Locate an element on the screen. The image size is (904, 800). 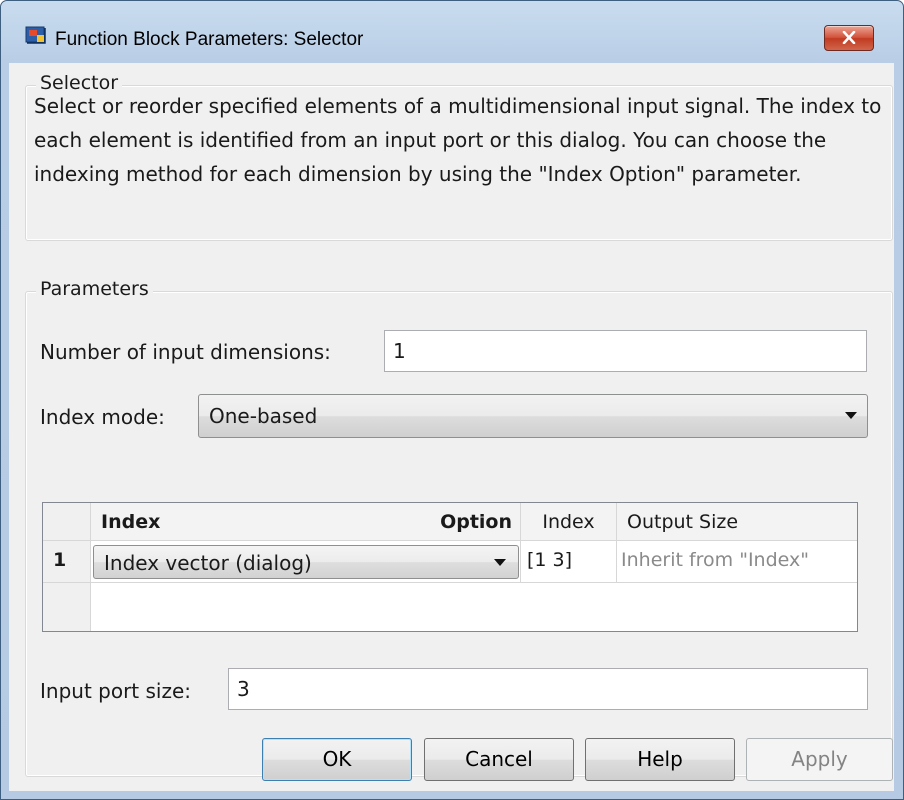
empty-row-gutter is located at coordinates (67, 607).